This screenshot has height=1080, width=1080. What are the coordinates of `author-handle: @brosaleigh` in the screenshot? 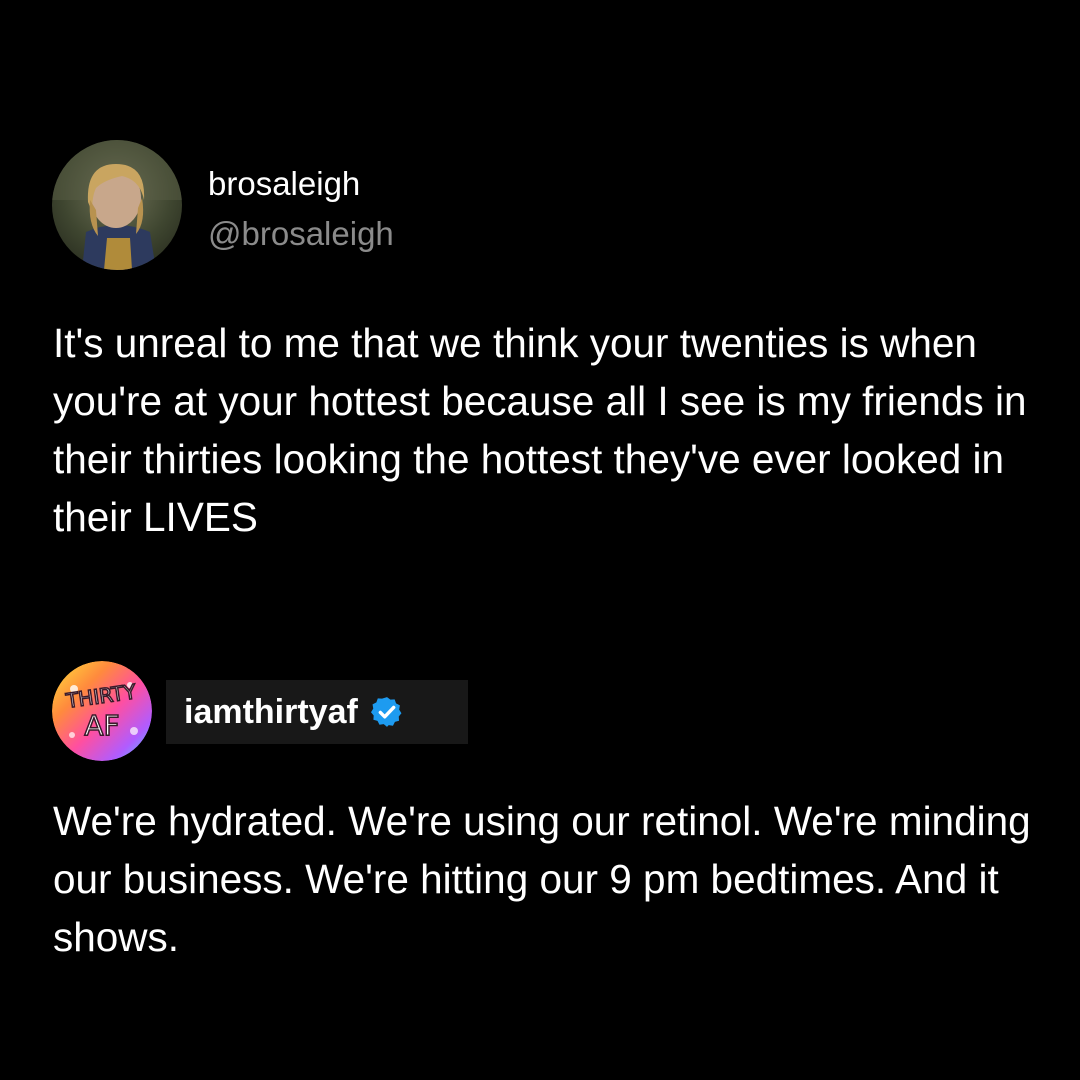 It's located at (301, 234).